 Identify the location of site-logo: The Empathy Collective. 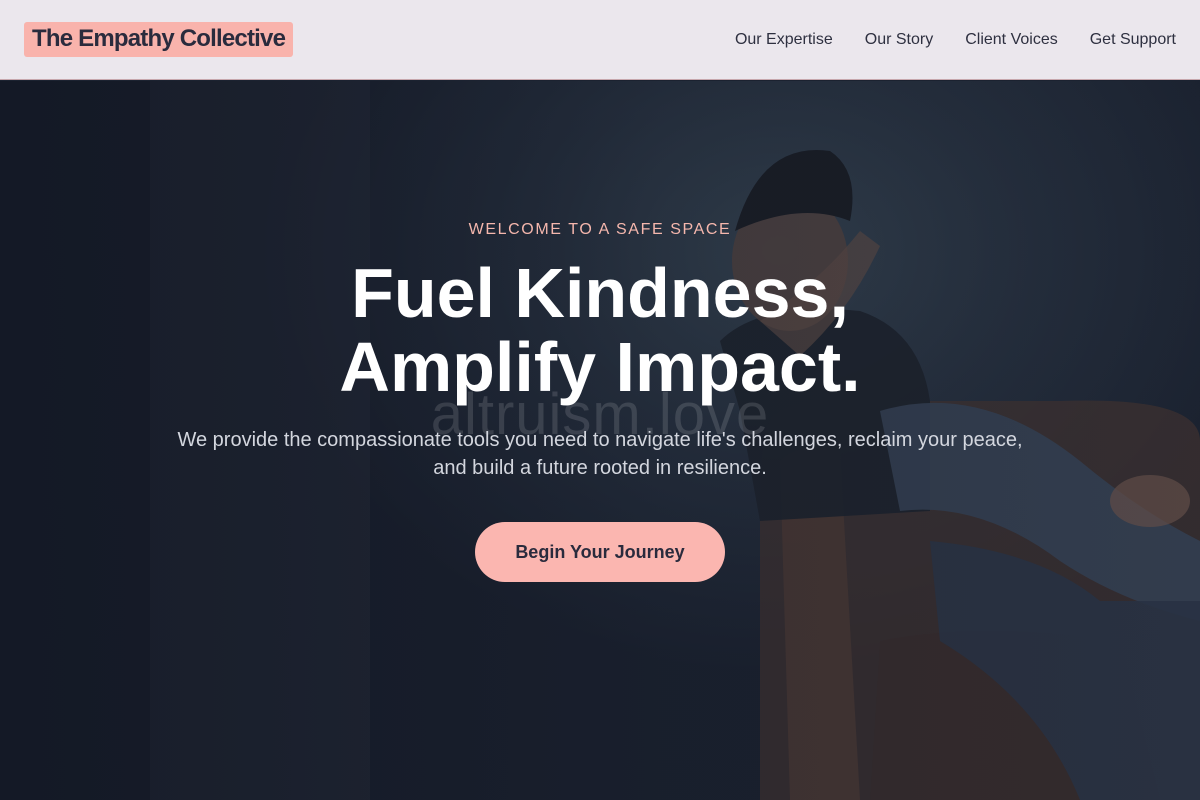
(159, 39).